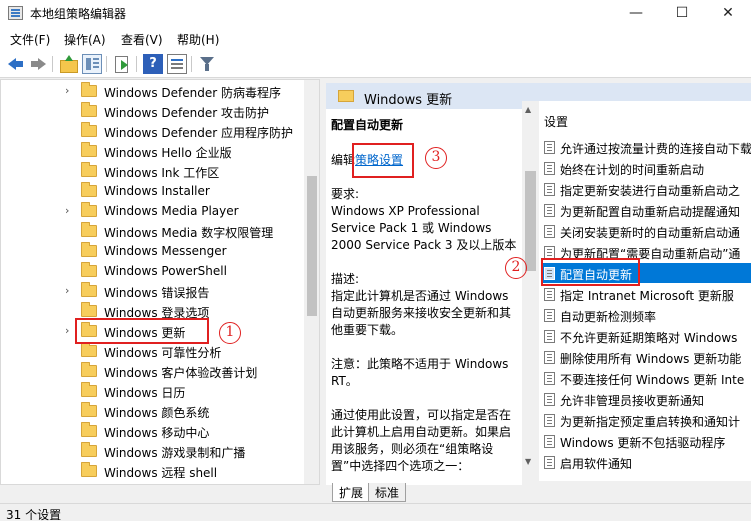 This screenshot has height=521, width=751. I want to click on tree-item-label: Windows Media Player, so click(171, 211).